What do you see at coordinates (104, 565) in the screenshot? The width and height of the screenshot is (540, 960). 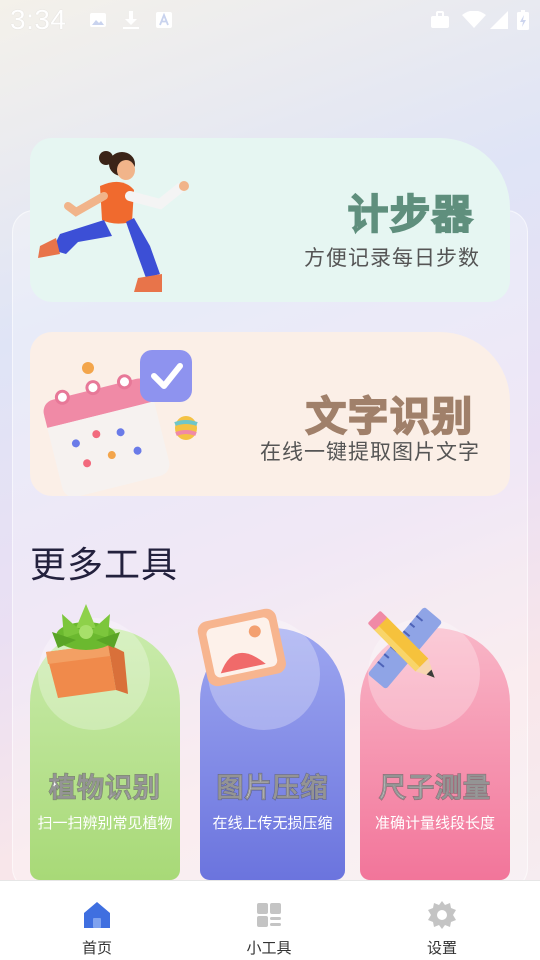 I see `more-tools-heading: 更多工具` at bounding box center [104, 565].